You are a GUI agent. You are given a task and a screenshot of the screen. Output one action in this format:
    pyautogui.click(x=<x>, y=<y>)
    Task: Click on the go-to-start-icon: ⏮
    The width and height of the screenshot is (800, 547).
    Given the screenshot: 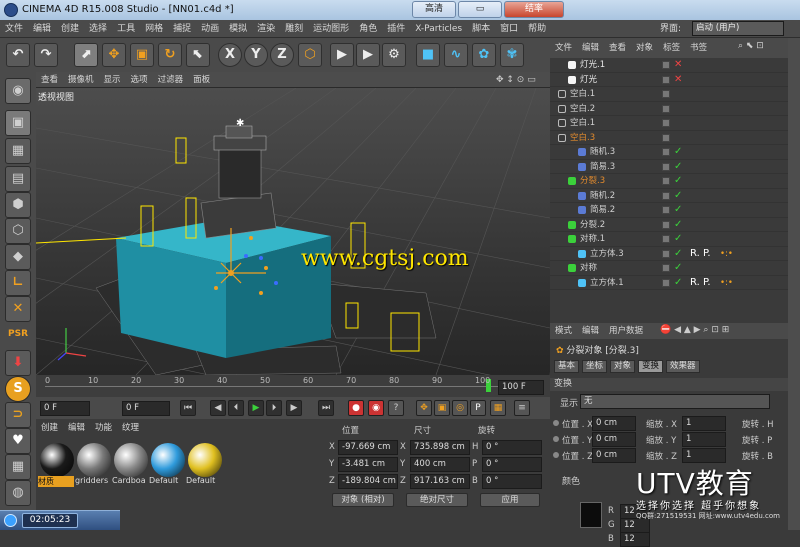 What is the action you would take?
    pyautogui.click(x=188, y=408)
    